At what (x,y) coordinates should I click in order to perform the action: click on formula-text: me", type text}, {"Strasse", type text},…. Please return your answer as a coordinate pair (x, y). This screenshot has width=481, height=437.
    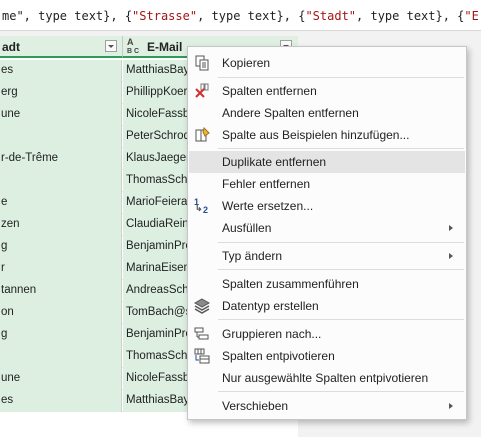
    Looking at the image, I should click on (241, 16).